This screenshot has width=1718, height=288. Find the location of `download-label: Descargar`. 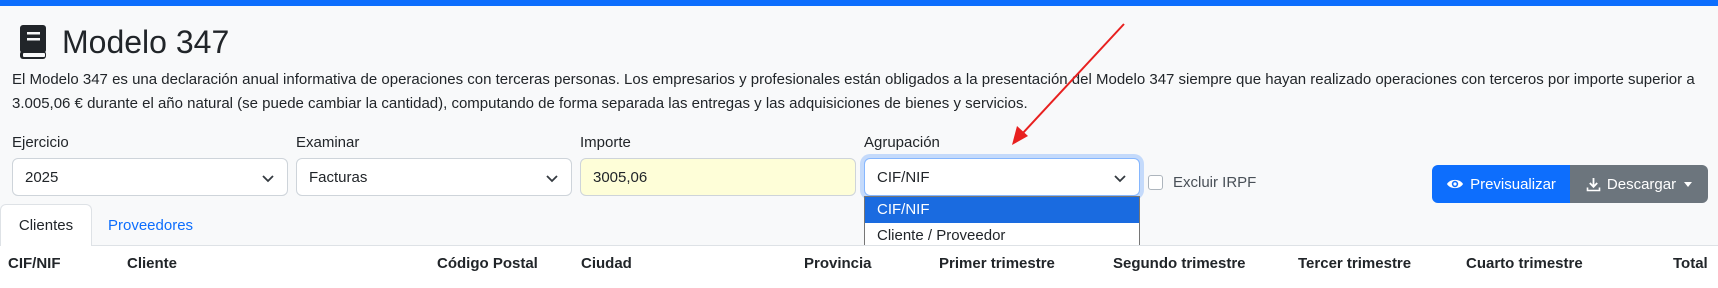

download-label: Descargar is located at coordinates (1641, 184).